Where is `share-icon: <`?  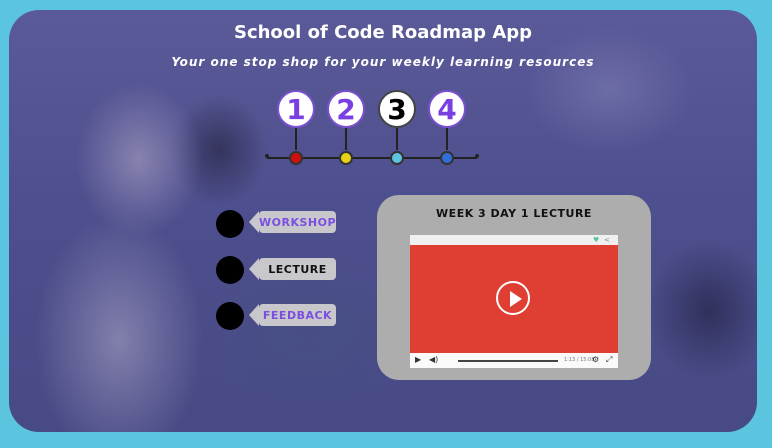 share-icon: < is located at coordinates (607, 240).